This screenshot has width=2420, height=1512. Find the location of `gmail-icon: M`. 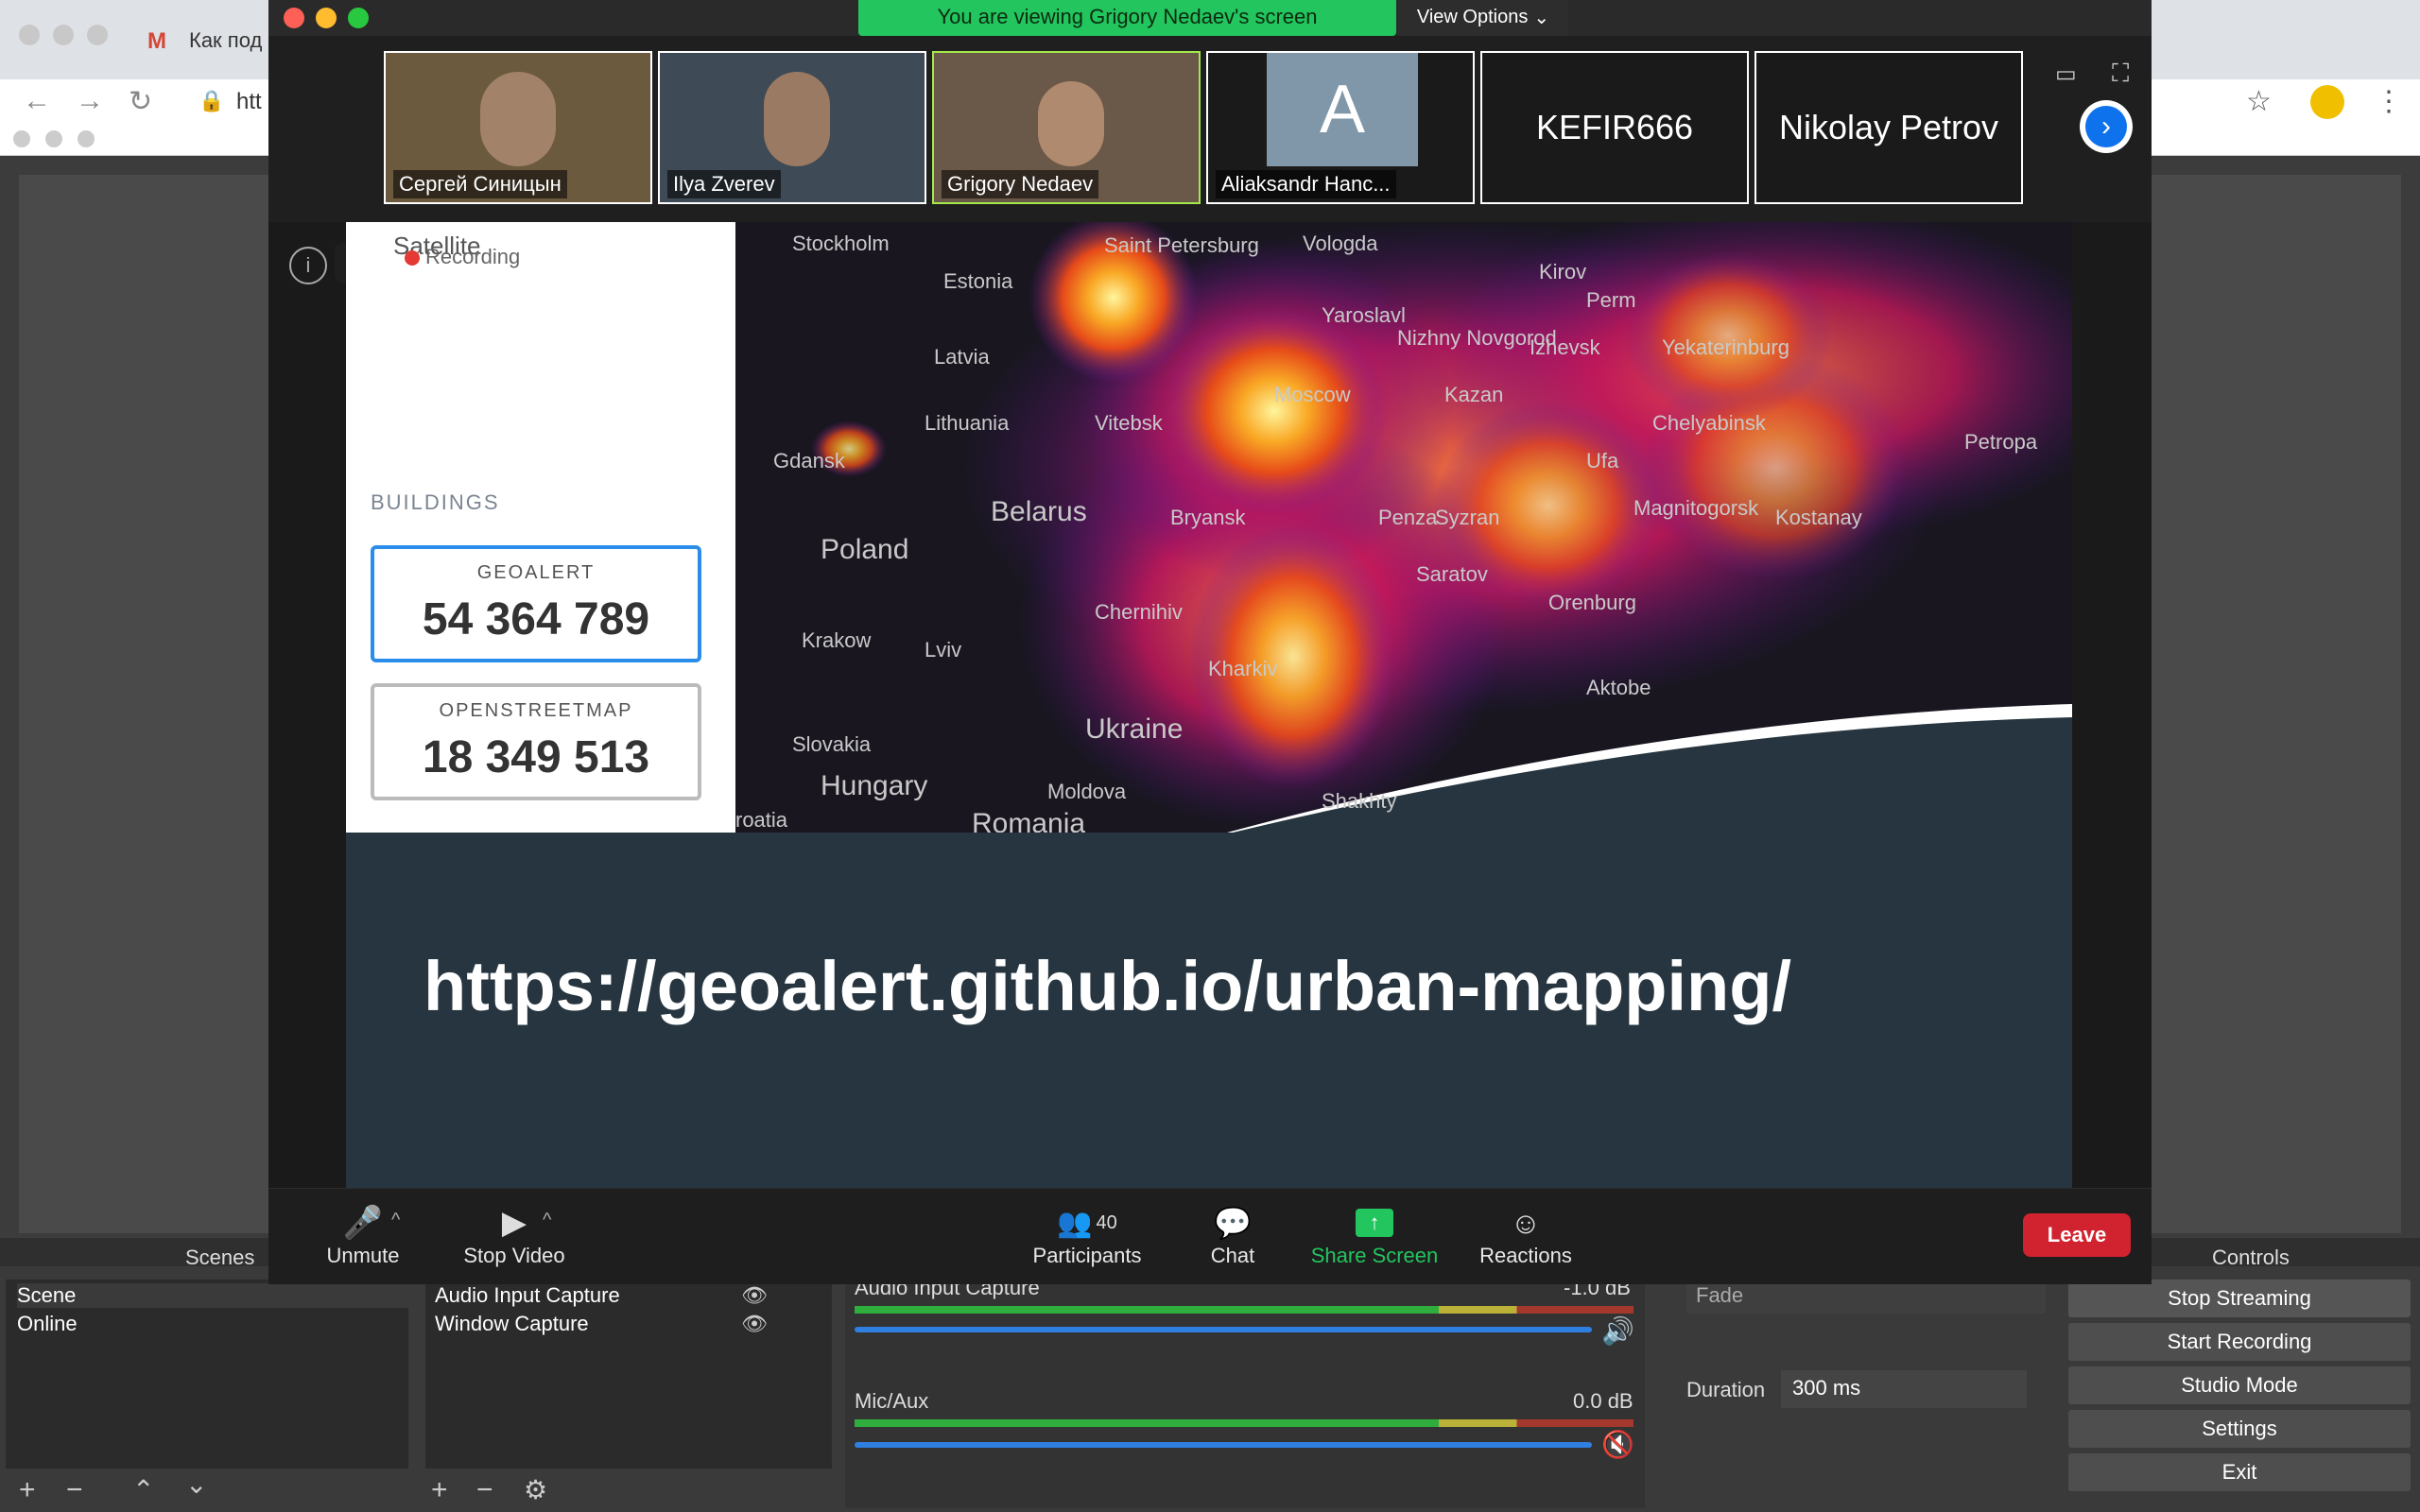

gmail-icon: M is located at coordinates (156, 41).